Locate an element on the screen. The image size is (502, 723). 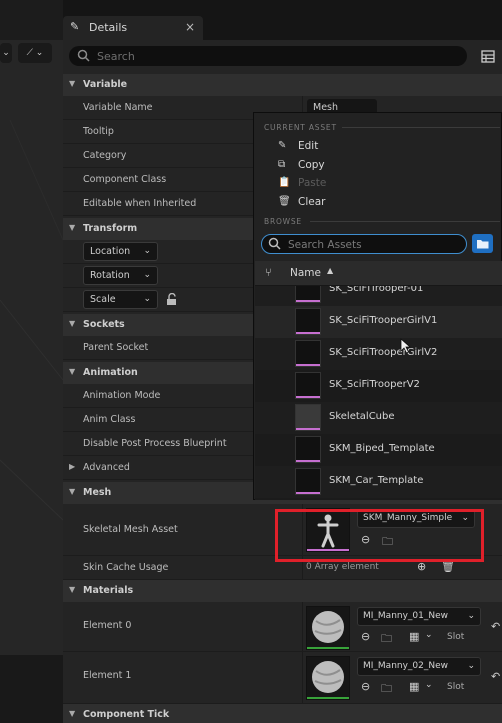
viewport-panel: ⌄ ⟋ ⌄ is located at coordinates (31, 361).